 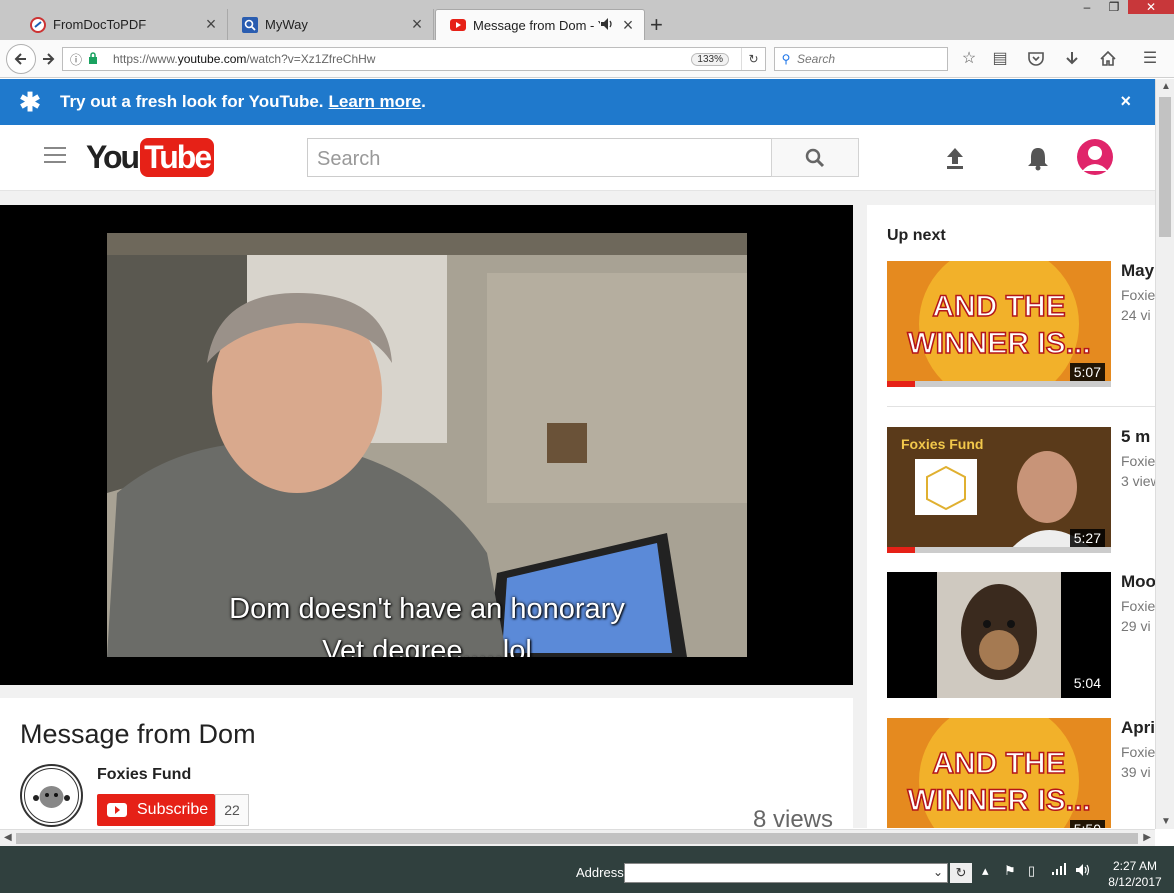 I want to click on thumb-text: Foxies Fund, so click(x=942, y=444).